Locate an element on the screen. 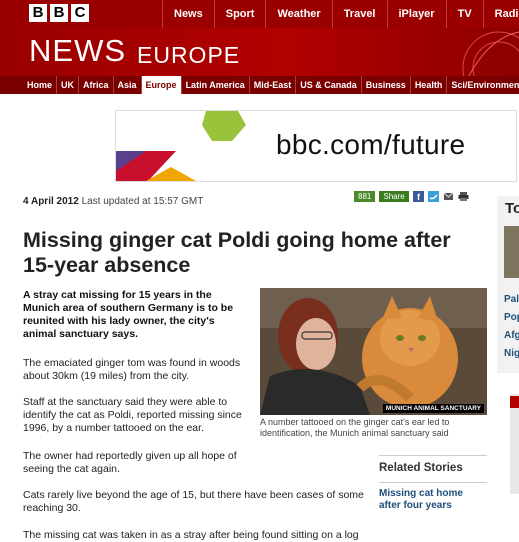  topnav-news: News is located at coordinates (188, 14).